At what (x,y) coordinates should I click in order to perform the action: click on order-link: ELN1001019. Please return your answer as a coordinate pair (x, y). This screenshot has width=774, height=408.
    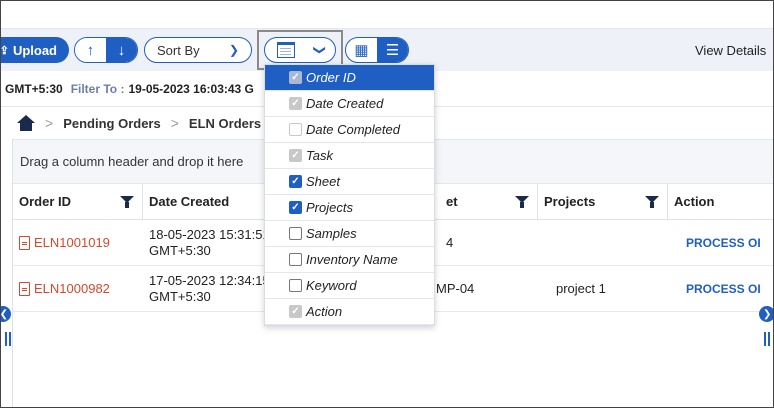
    Looking at the image, I should click on (64, 243).